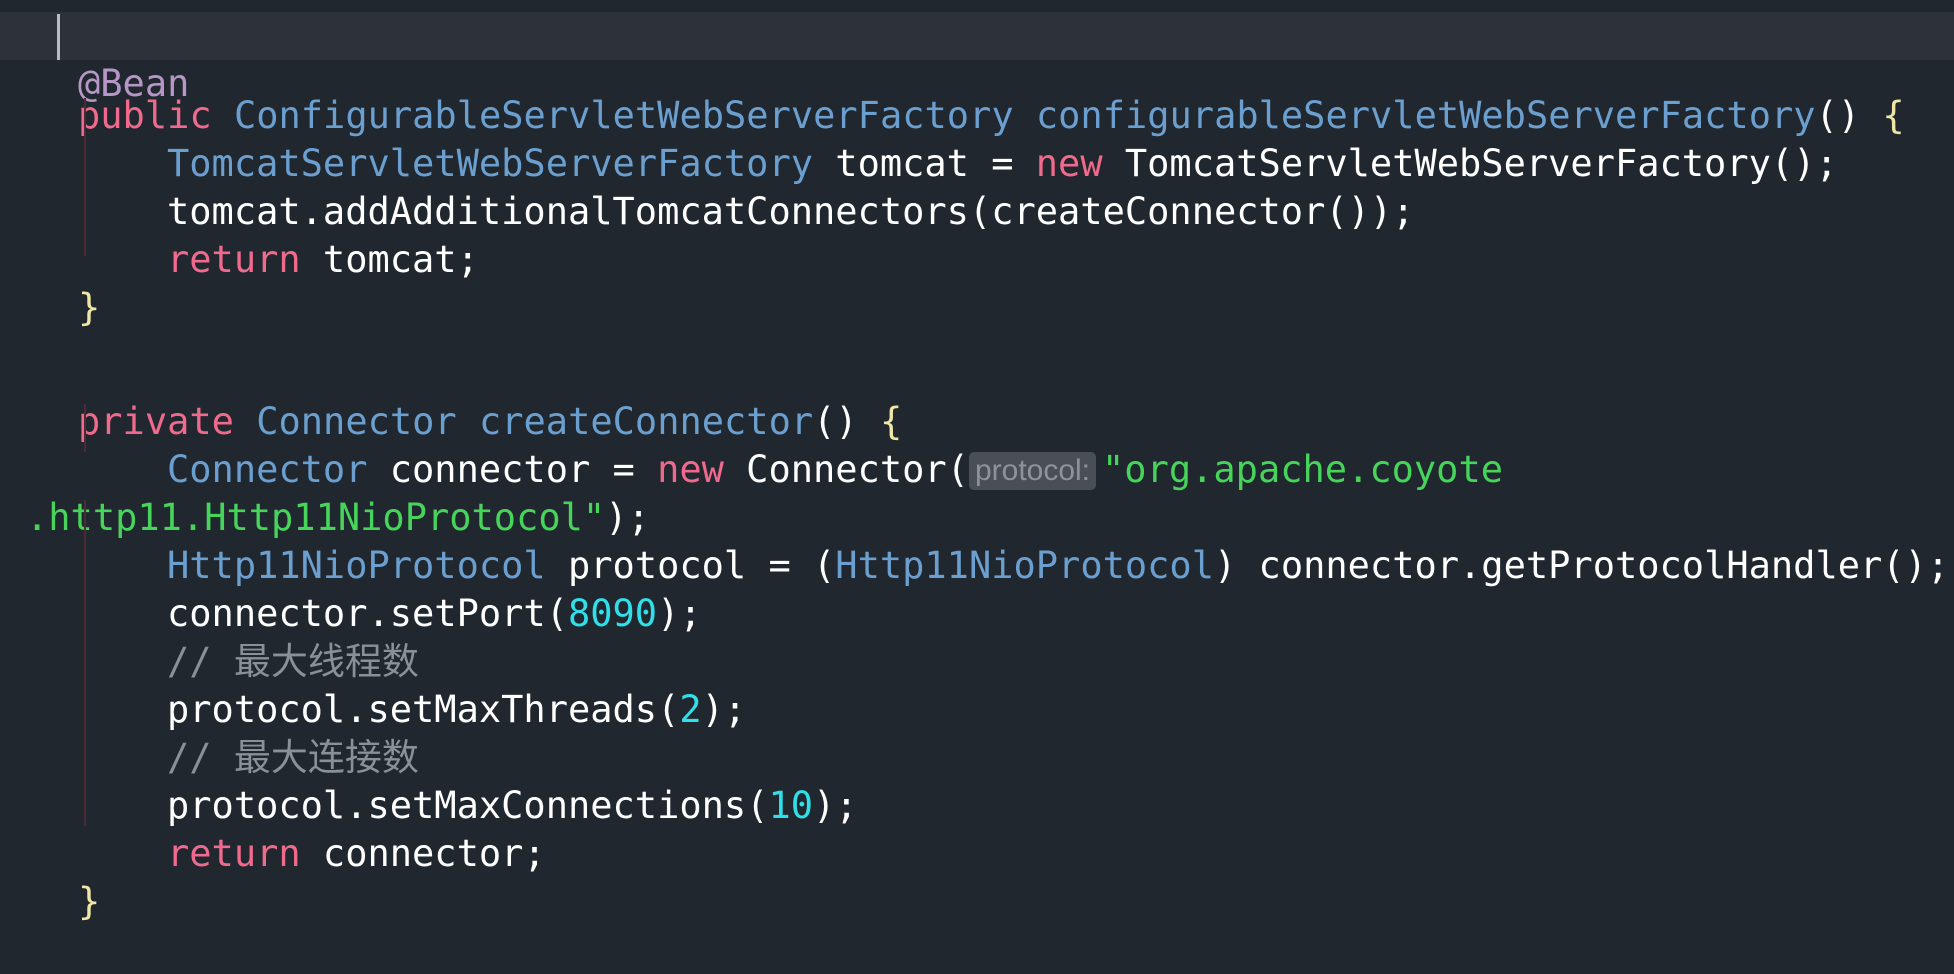 This screenshot has width=1954, height=974. What do you see at coordinates (977, 492) in the screenshot?
I see `code-line-10: .http11.Http11NioProtocol");` at bounding box center [977, 492].